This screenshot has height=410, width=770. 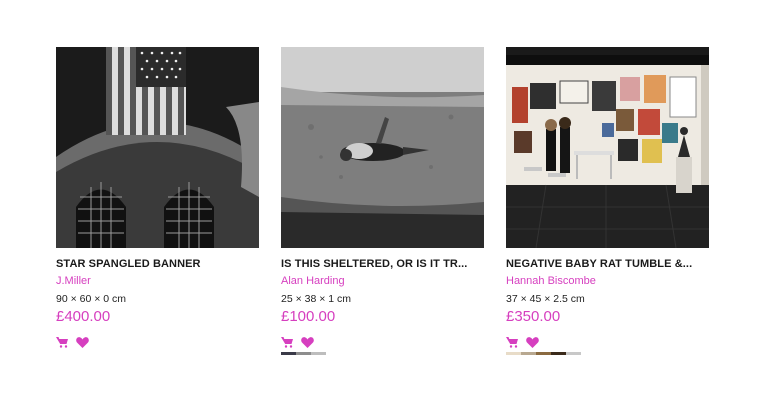 I want to click on artist-link: Alan Harding, so click(x=382, y=281).